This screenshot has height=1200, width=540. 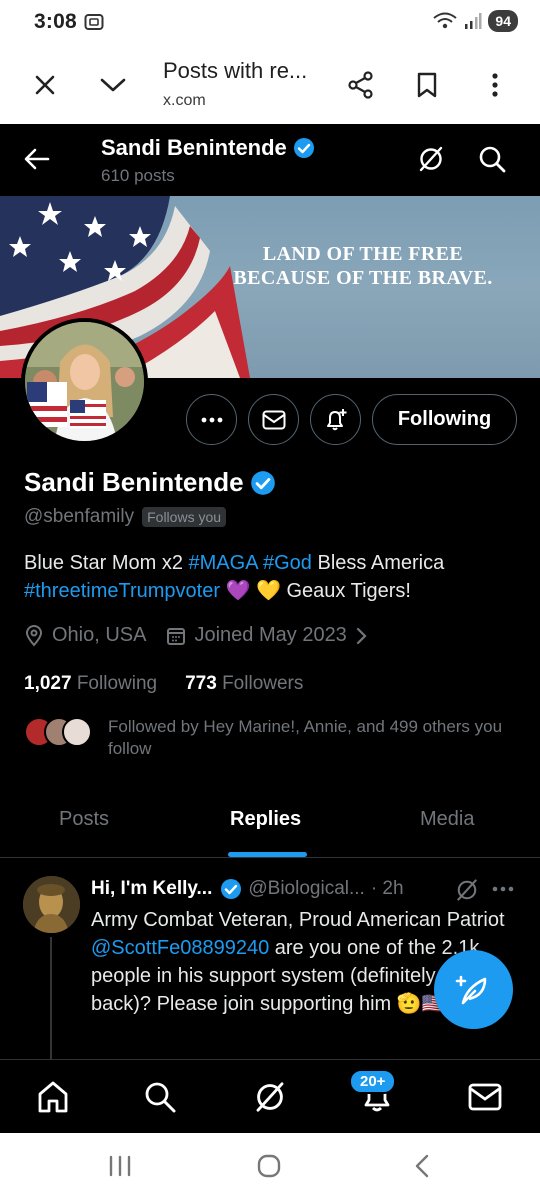 I want to click on recent-apps-icon, so click(x=120, y=1166).